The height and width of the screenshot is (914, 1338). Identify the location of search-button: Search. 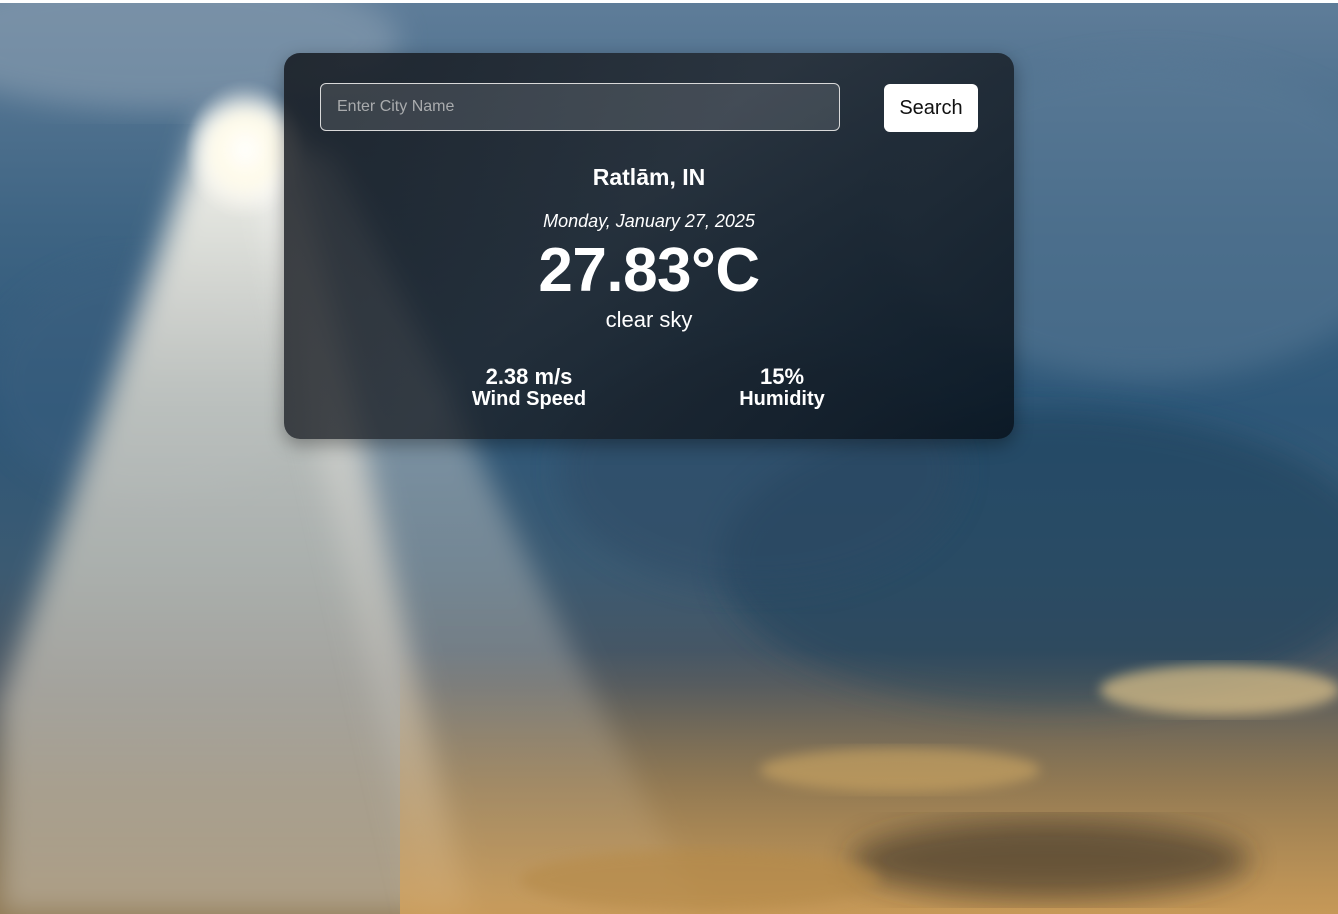
(931, 108).